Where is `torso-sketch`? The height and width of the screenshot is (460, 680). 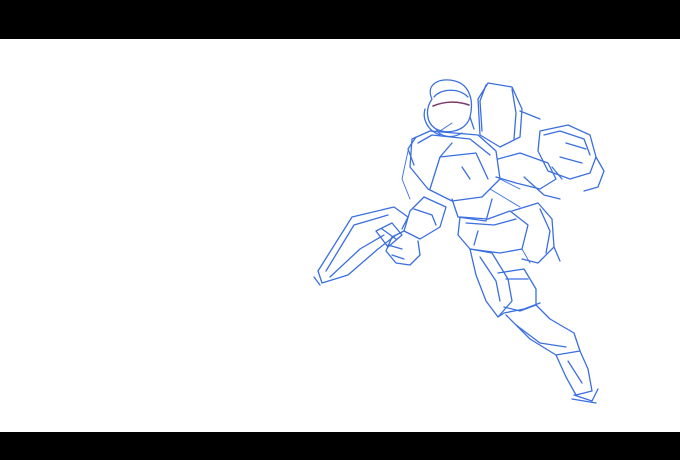 torso-sketch is located at coordinates (454, 176).